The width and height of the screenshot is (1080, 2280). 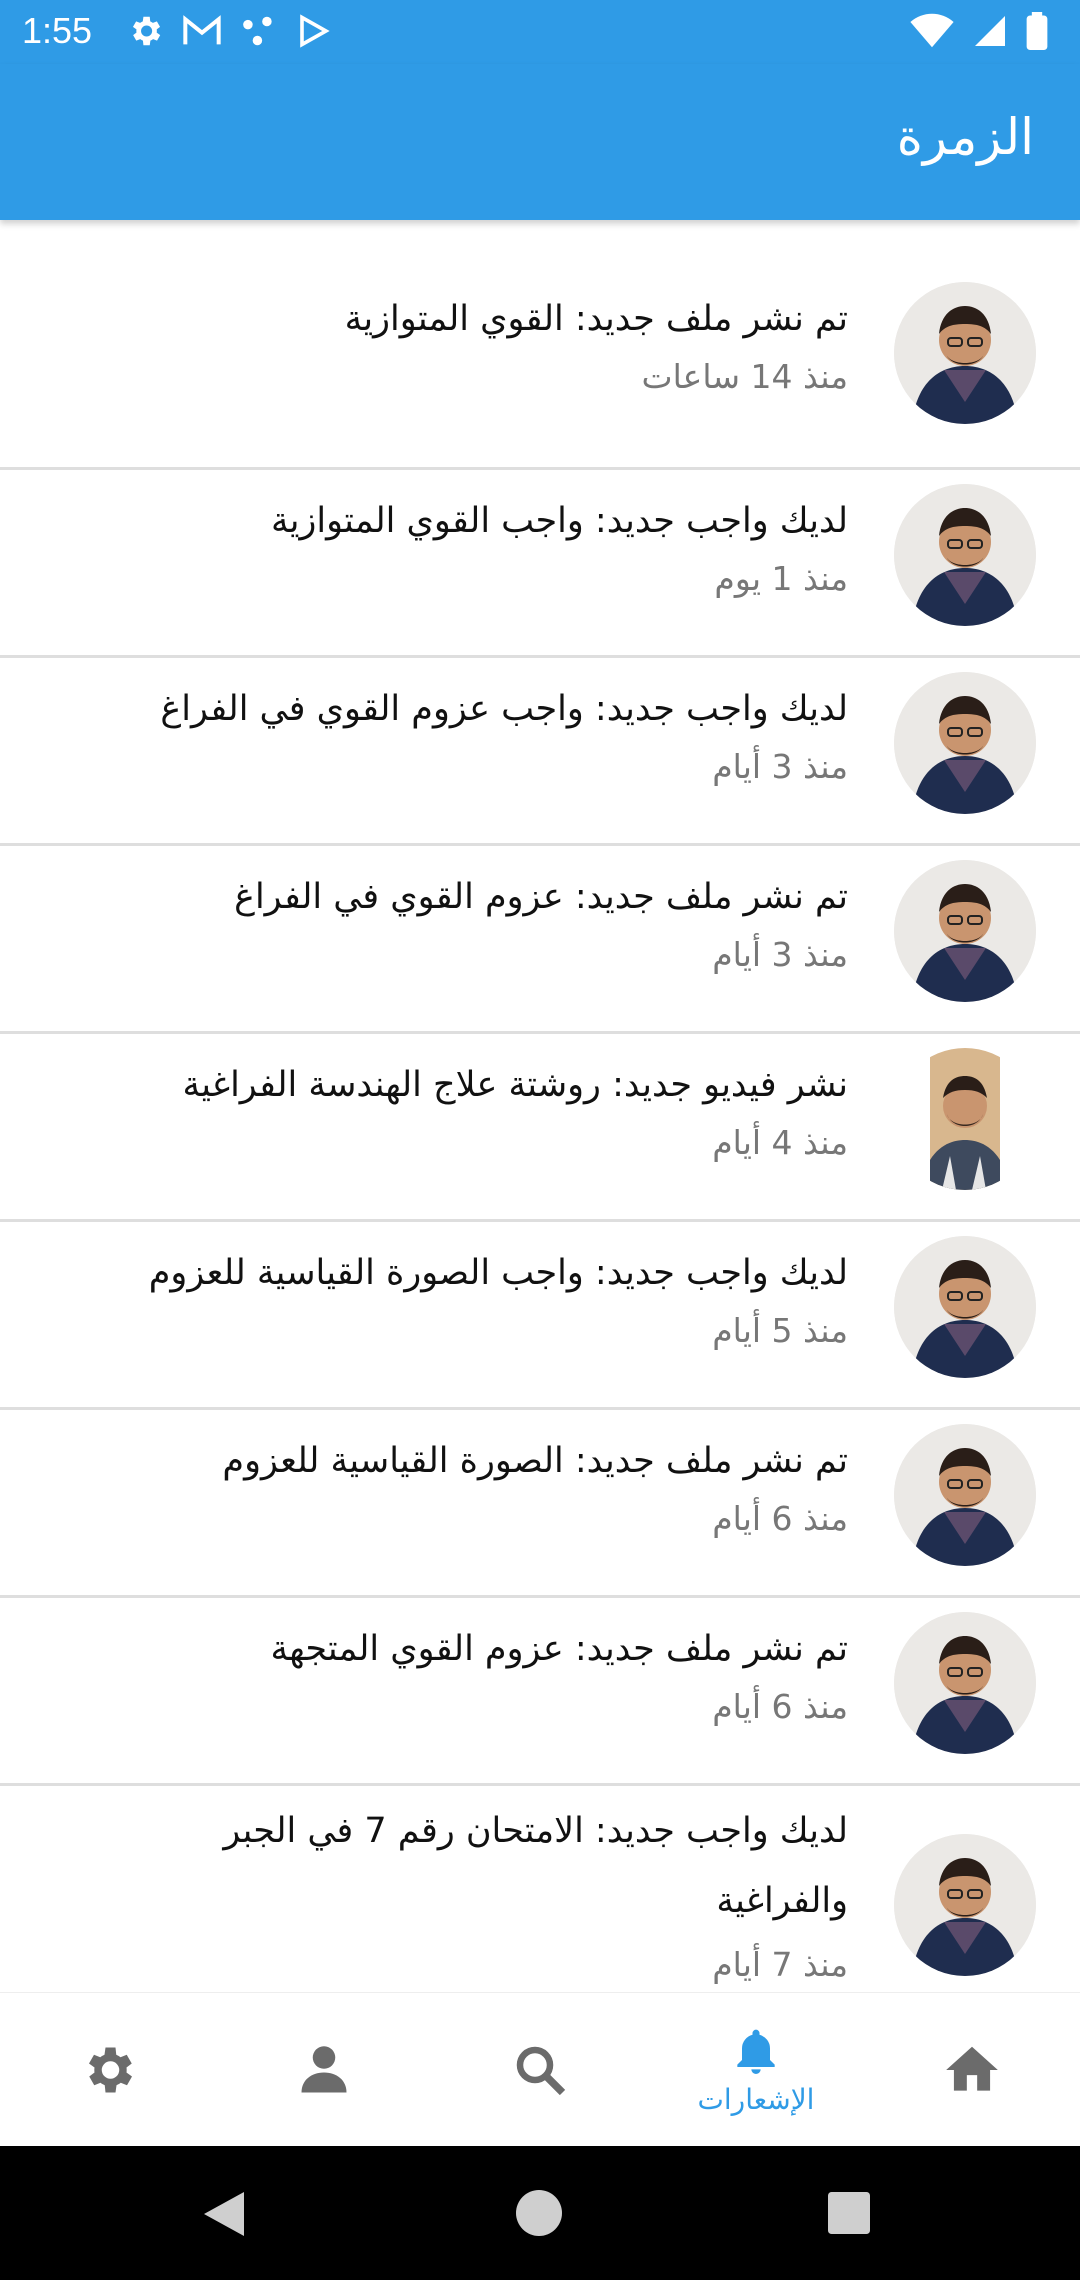 I want to click on notification-time: منذ 1 يوم, so click(x=781, y=578).